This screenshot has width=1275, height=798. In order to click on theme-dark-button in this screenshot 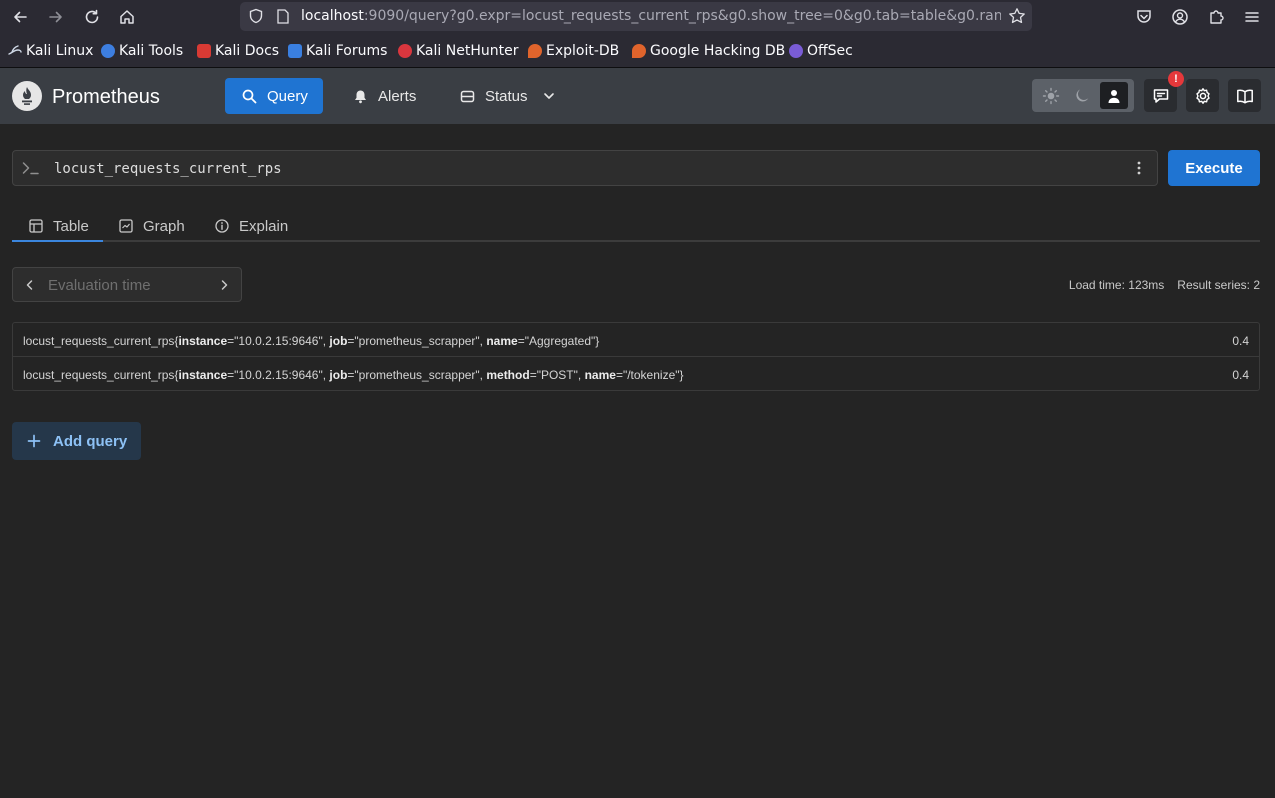, I will do `click(1082, 95)`.